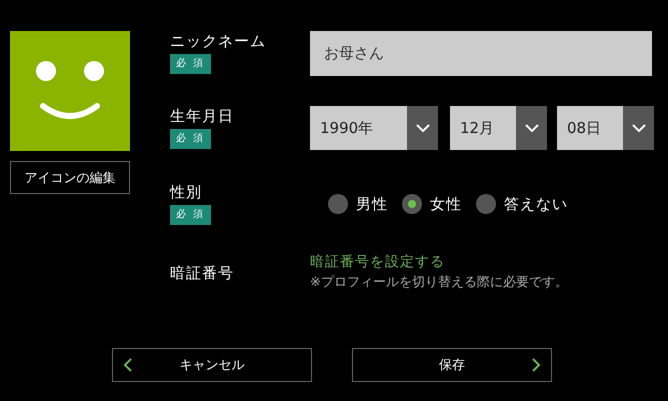 The height and width of the screenshot is (401, 668). Describe the element at coordinates (212, 365) in the screenshot. I see `cancel-button: キャンセル` at that location.